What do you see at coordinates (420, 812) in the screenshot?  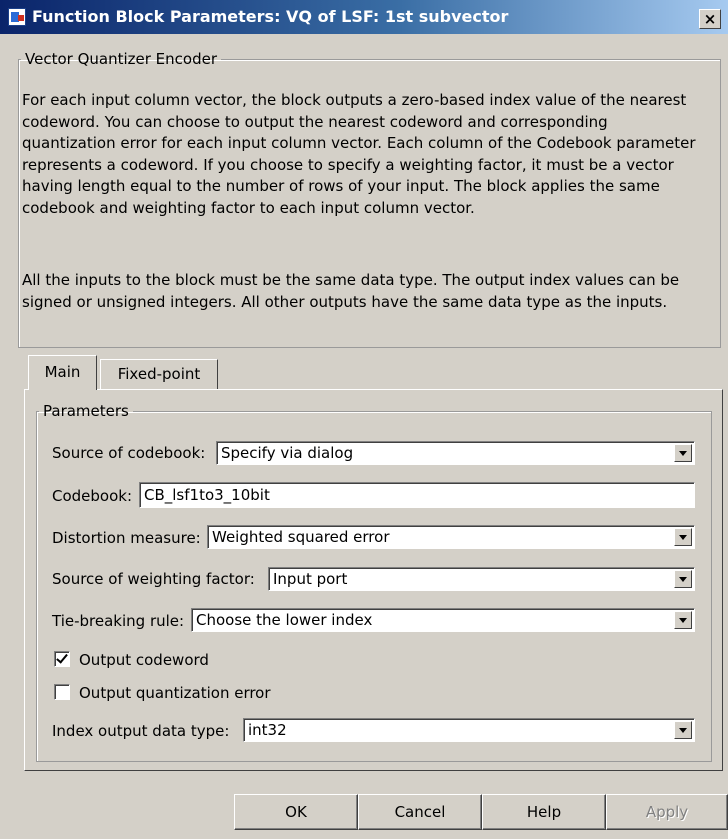 I see `cancel-button: Cancel` at bounding box center [420, 812].